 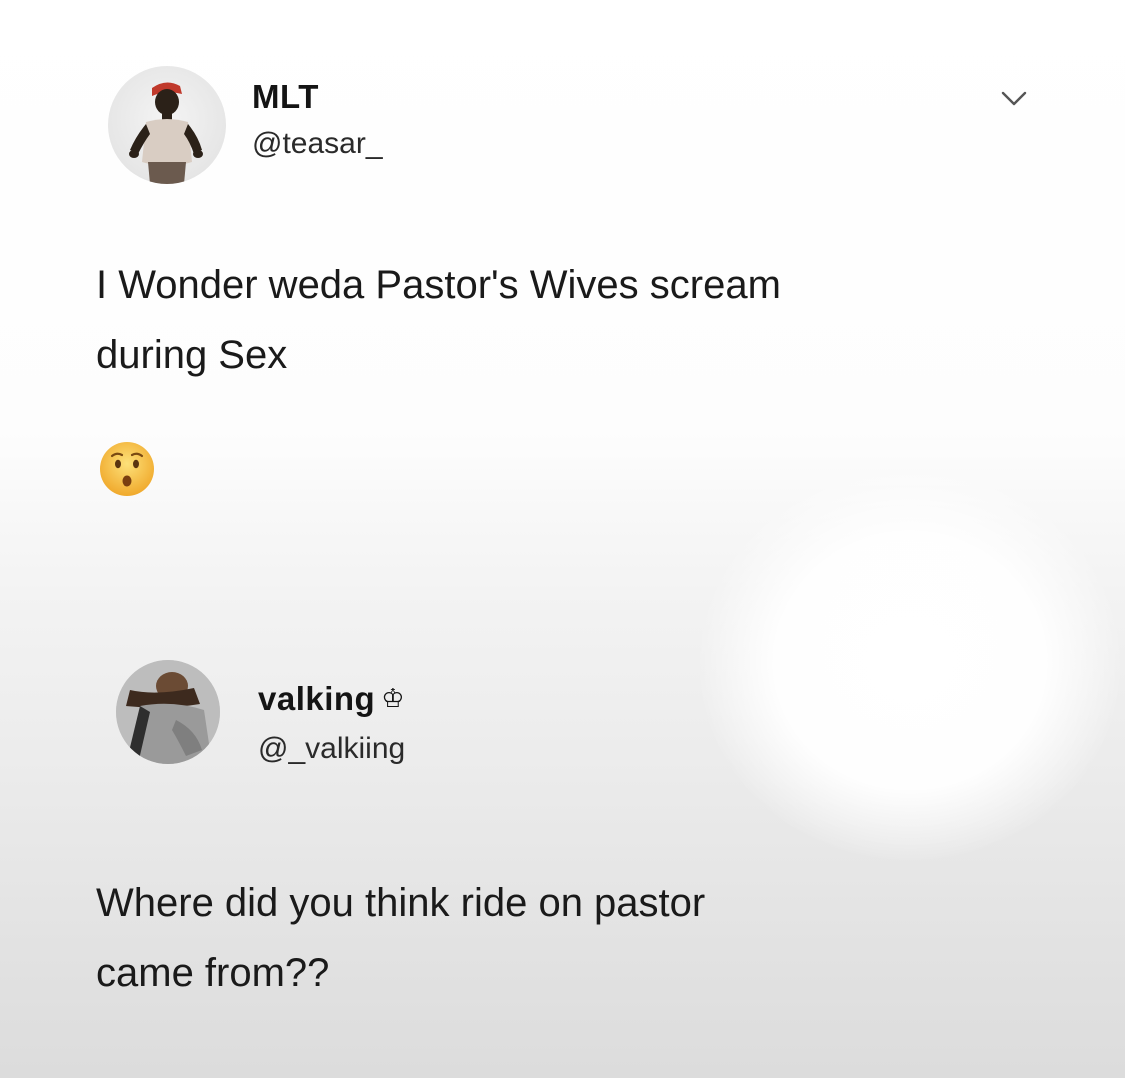 What do you see at coordinates (401, 903) in the screenshot?
I see `tweet-text-line: Where did you think ride on pastor` at bounding box center [401, 903].